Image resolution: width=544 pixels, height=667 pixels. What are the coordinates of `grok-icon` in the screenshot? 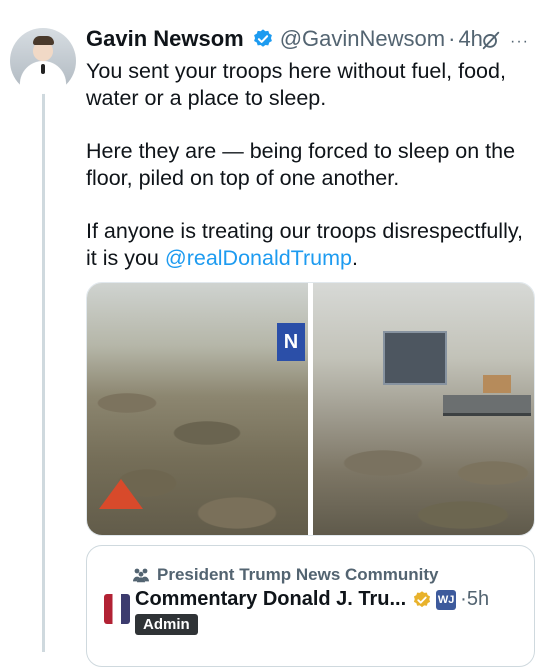 It's located at (491, 40).